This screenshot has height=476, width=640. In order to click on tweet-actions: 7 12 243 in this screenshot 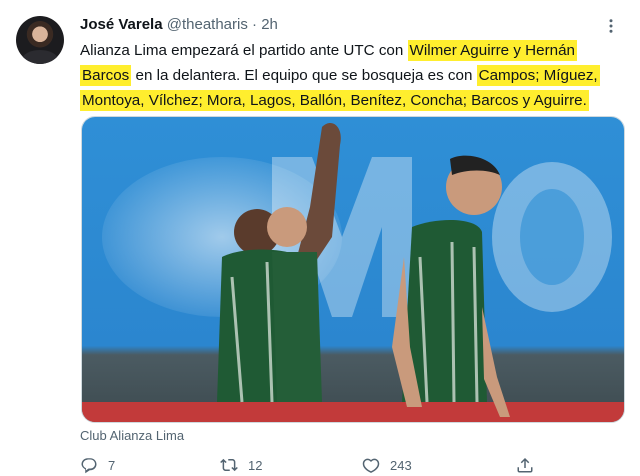, I will do `click(310, 466)`.